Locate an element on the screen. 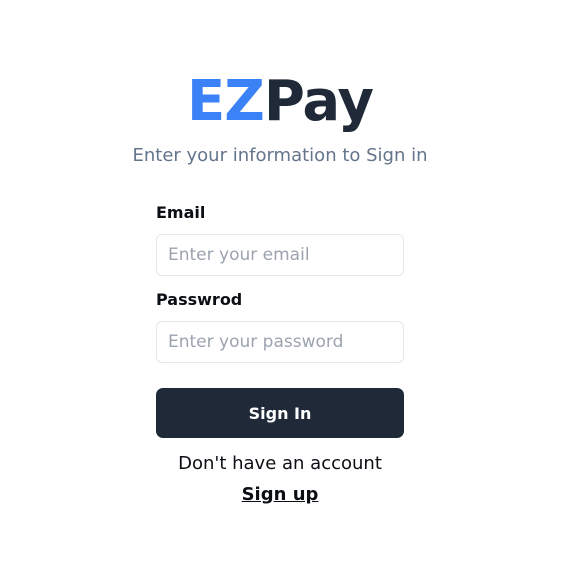 The image size is (580, 568). password-field is located at coordinates (280, 342).